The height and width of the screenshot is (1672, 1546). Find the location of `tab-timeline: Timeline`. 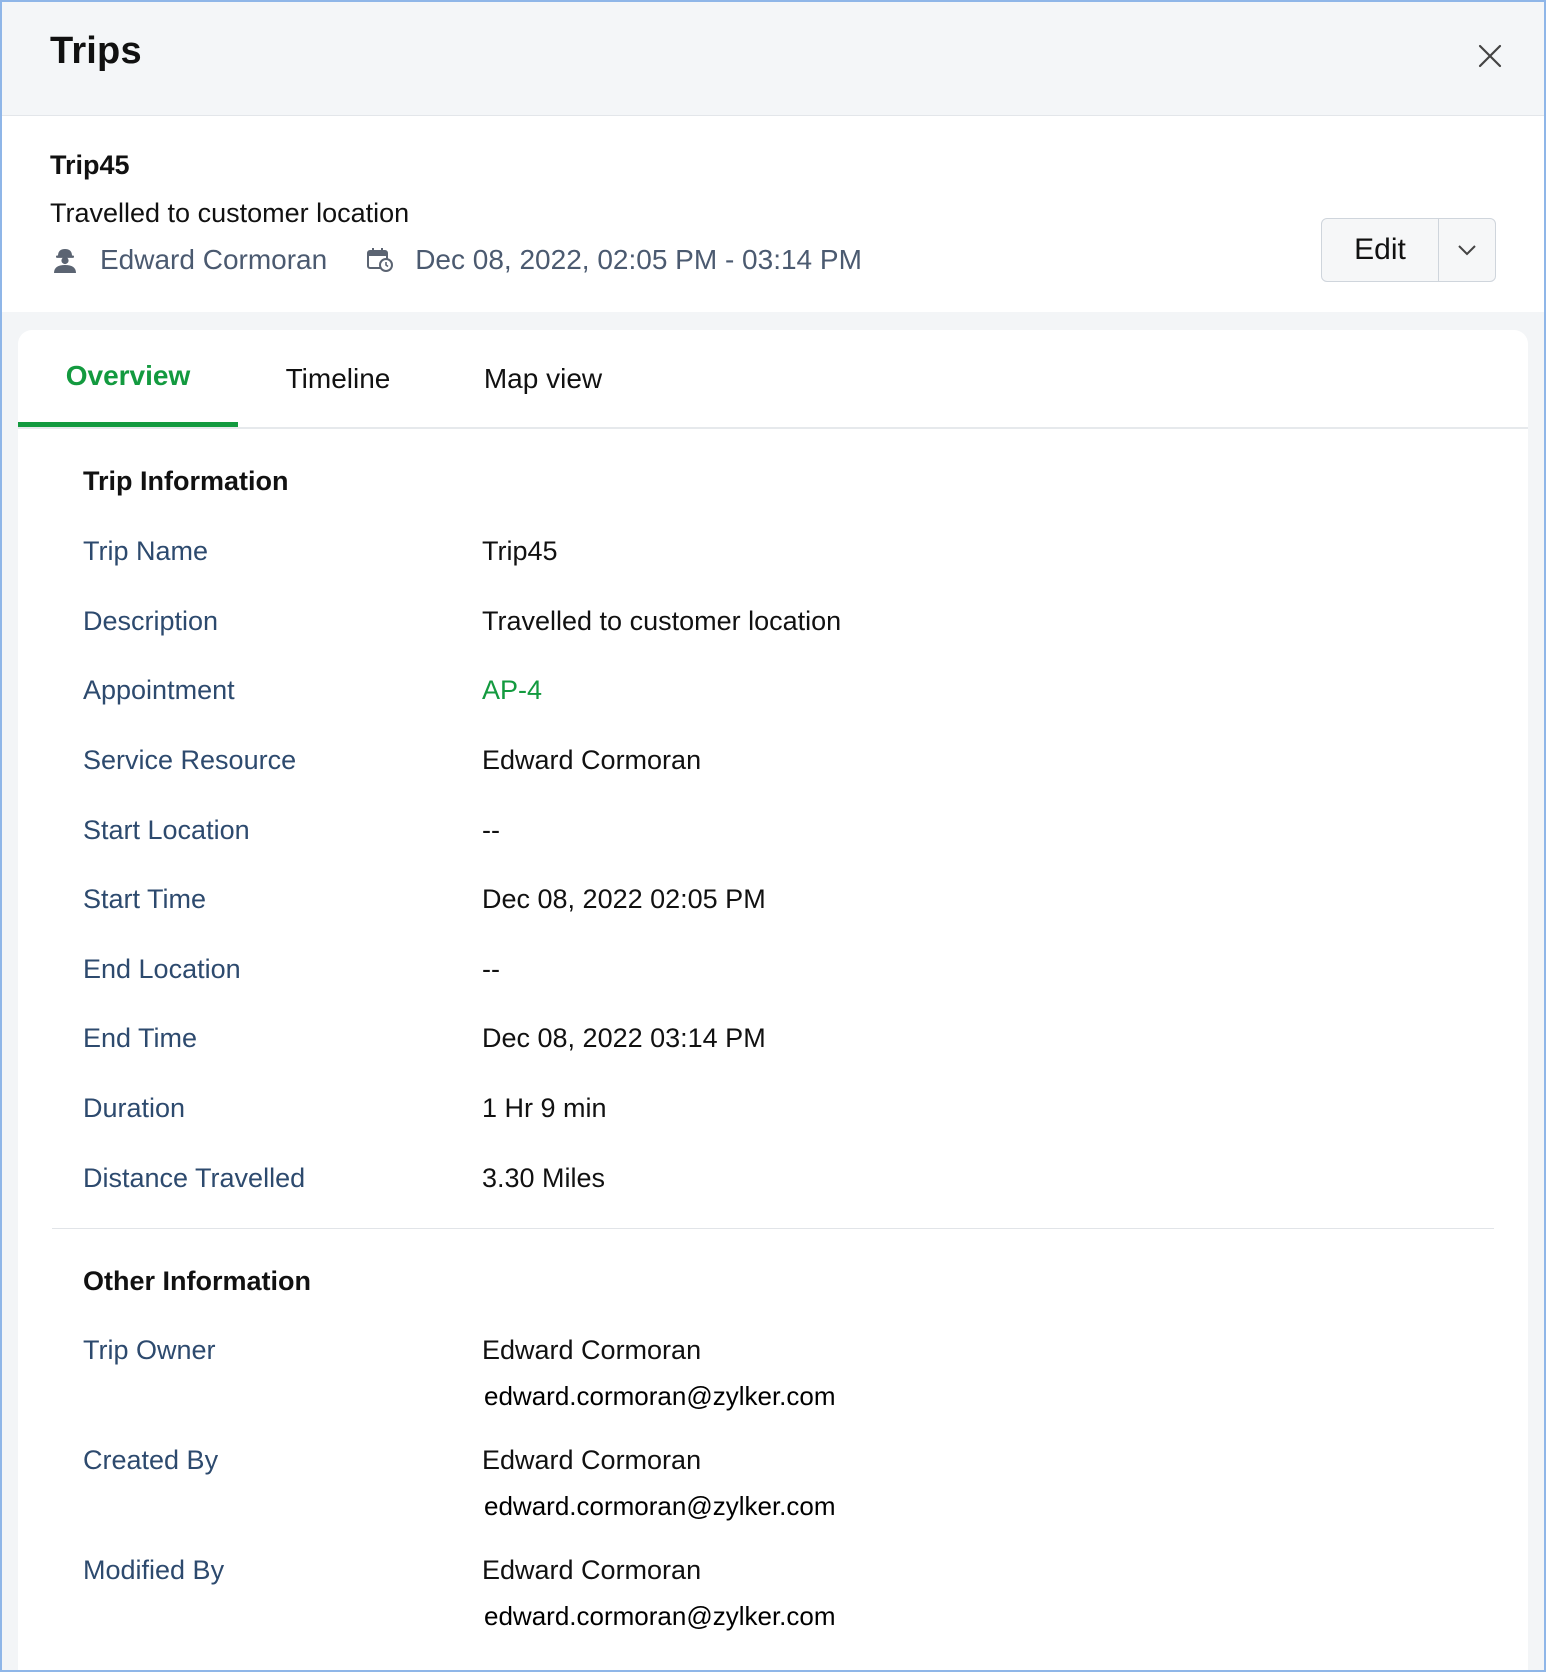

tab-timeline: Timeline is located at coordinates (338, 378).